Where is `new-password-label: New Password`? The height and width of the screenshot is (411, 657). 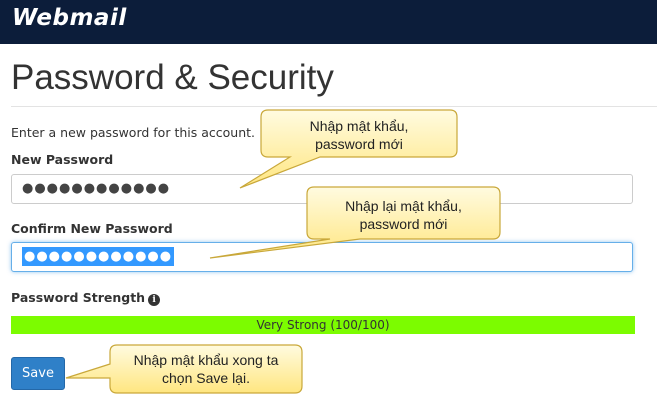
new-password-label: New Password is located at coordinates (62, 159).